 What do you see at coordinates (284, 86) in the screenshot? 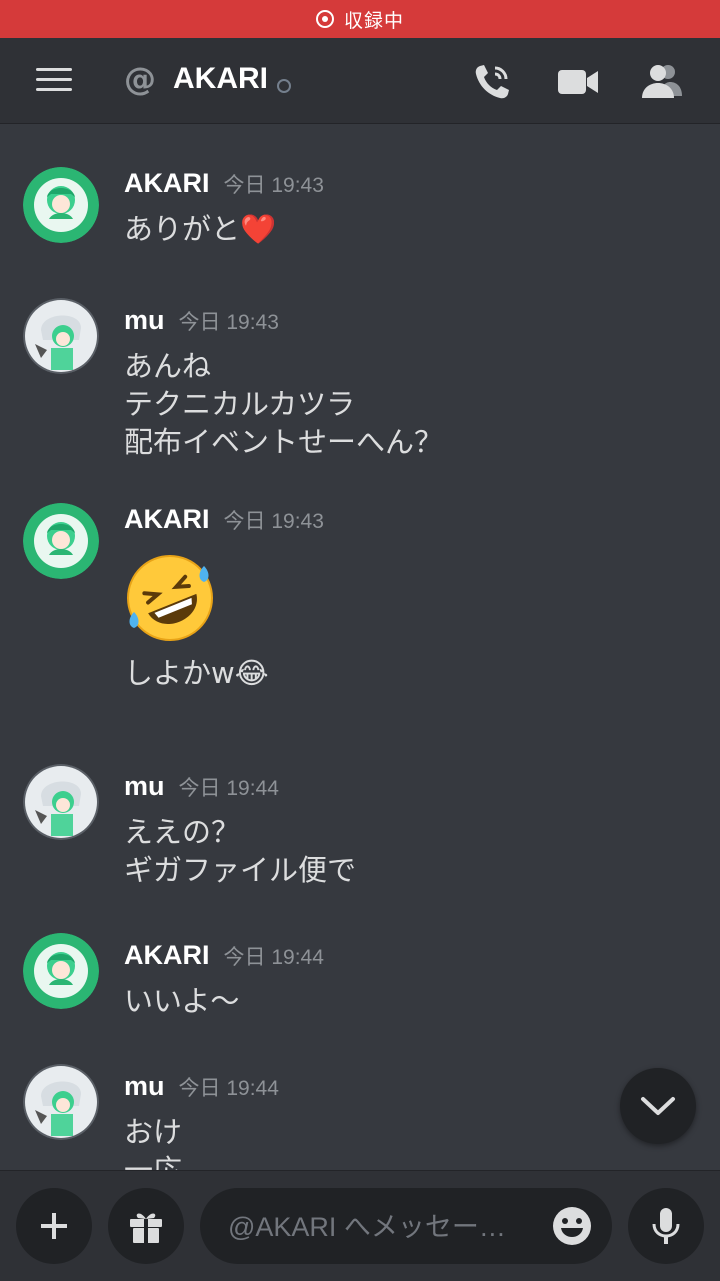
I see `offline-status-icon` at bounding box center [284, 86].